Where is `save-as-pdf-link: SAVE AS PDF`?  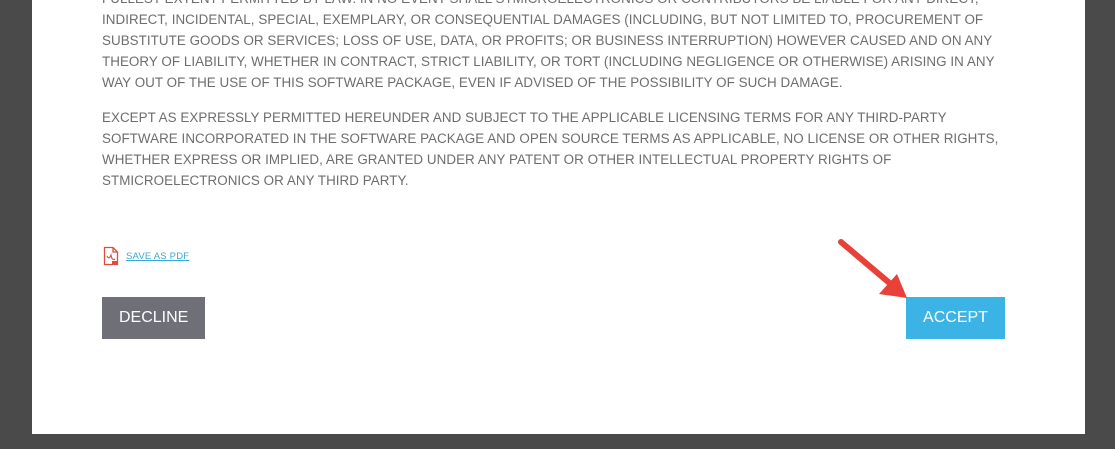
save-as-pdf-link: SAVE AS PDF is located at coordinates (146, 256).